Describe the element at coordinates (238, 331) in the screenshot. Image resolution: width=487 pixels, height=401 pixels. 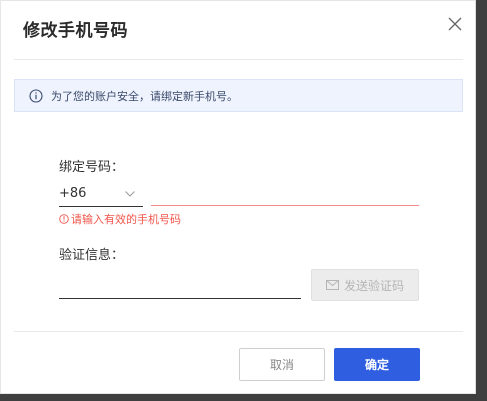
I see `footer-divider` at that location.